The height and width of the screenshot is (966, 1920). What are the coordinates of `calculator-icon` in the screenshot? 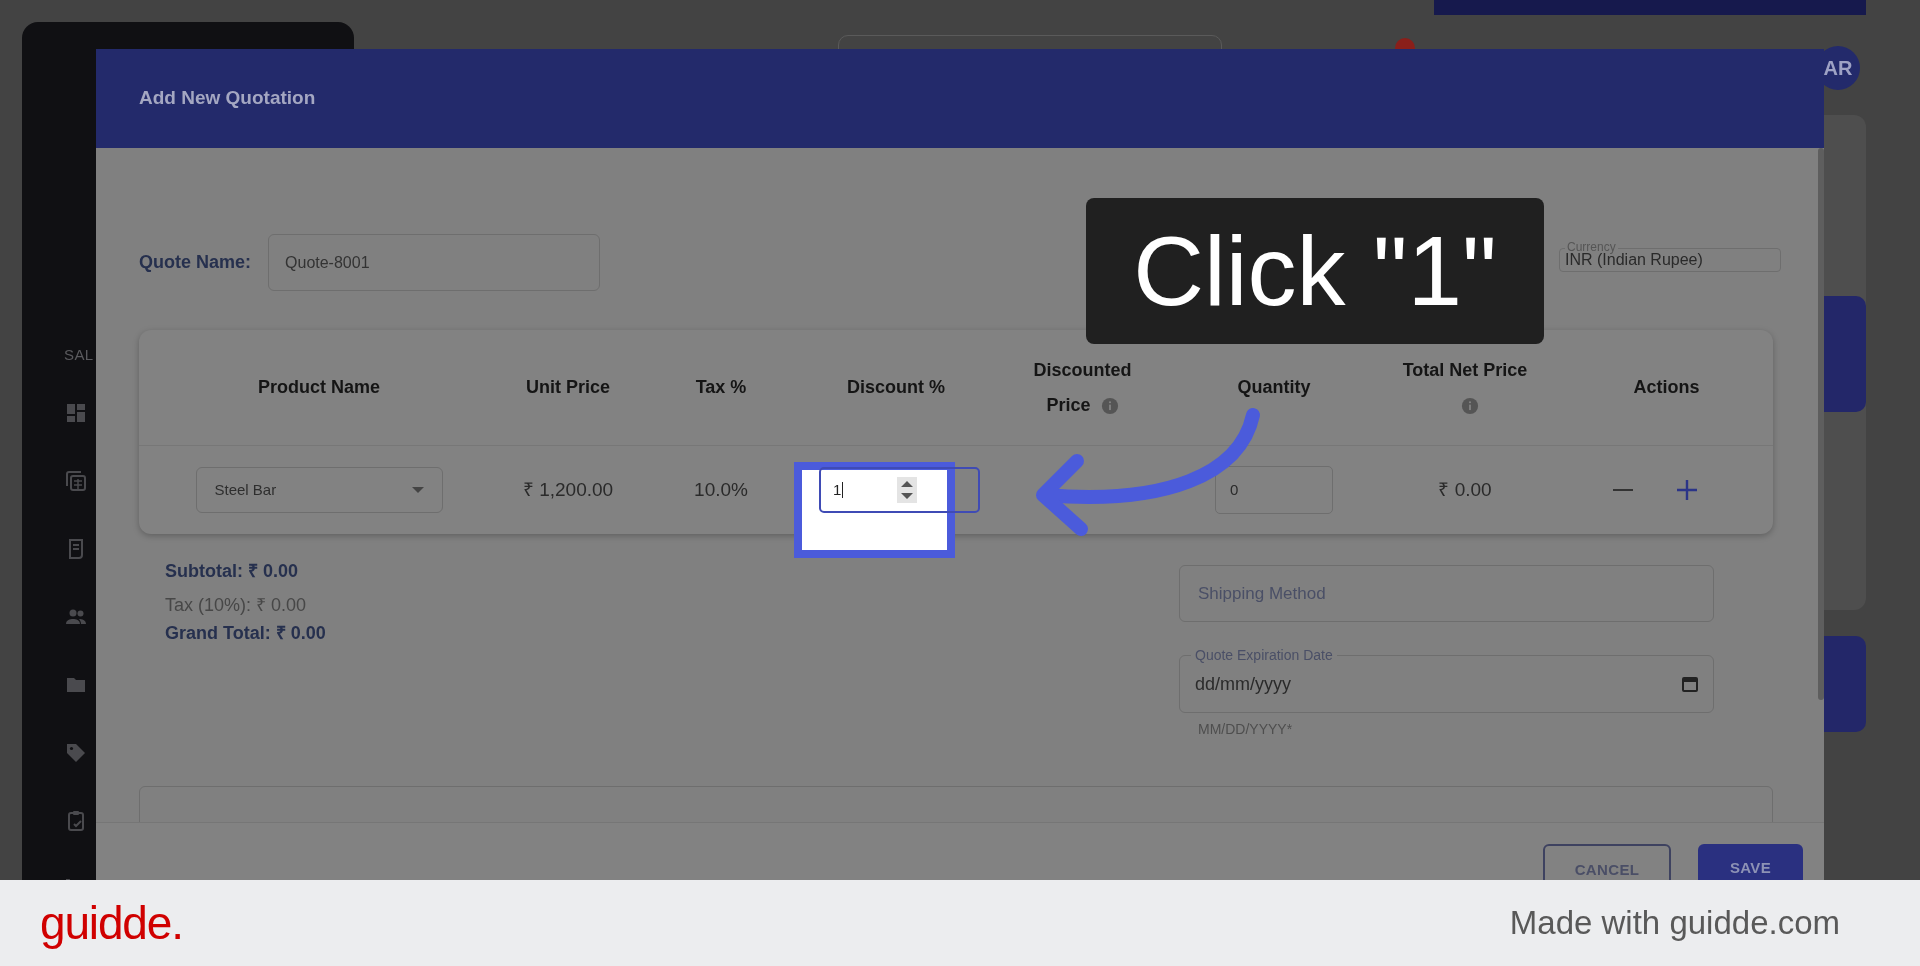 It's located at (76, 480).